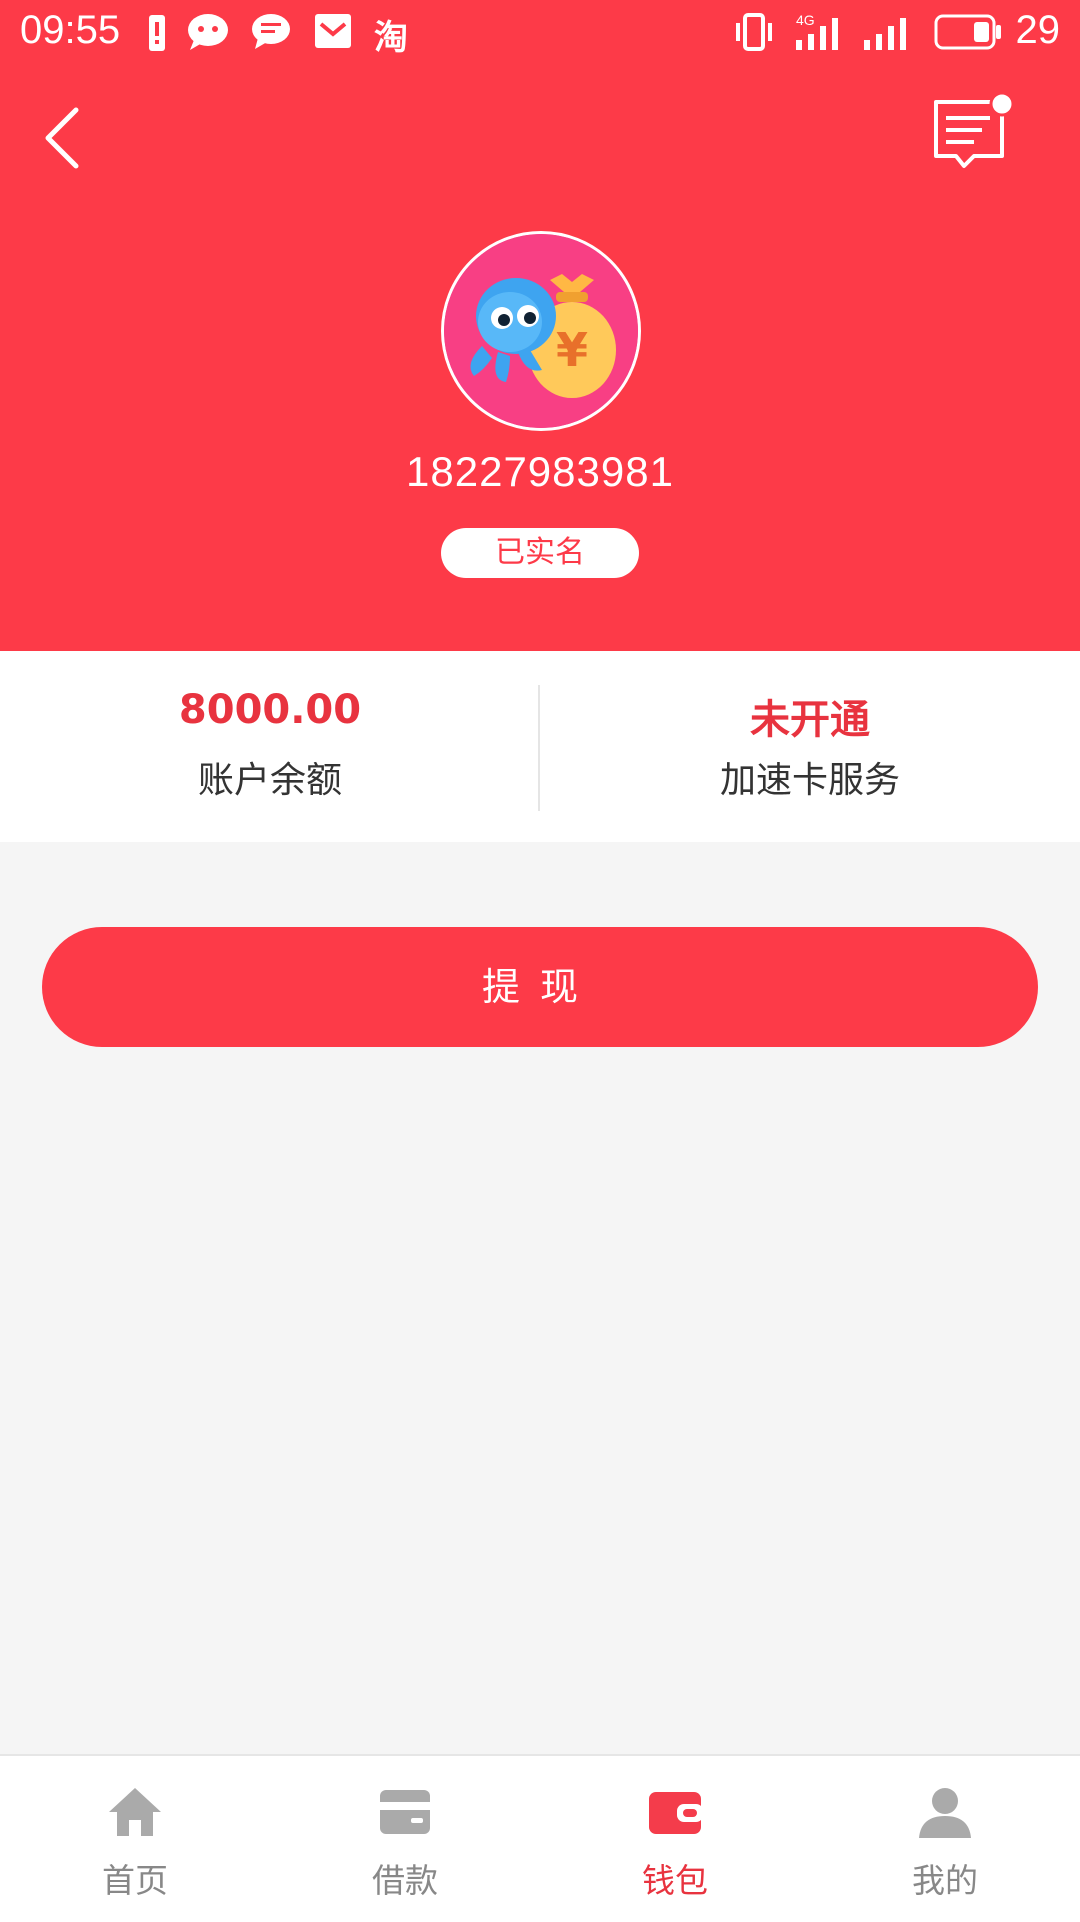  What do you see at coordinates (269, 780) in the screenshot?
I see `balance-label: 账户余额` at bounding box center [269, 780].